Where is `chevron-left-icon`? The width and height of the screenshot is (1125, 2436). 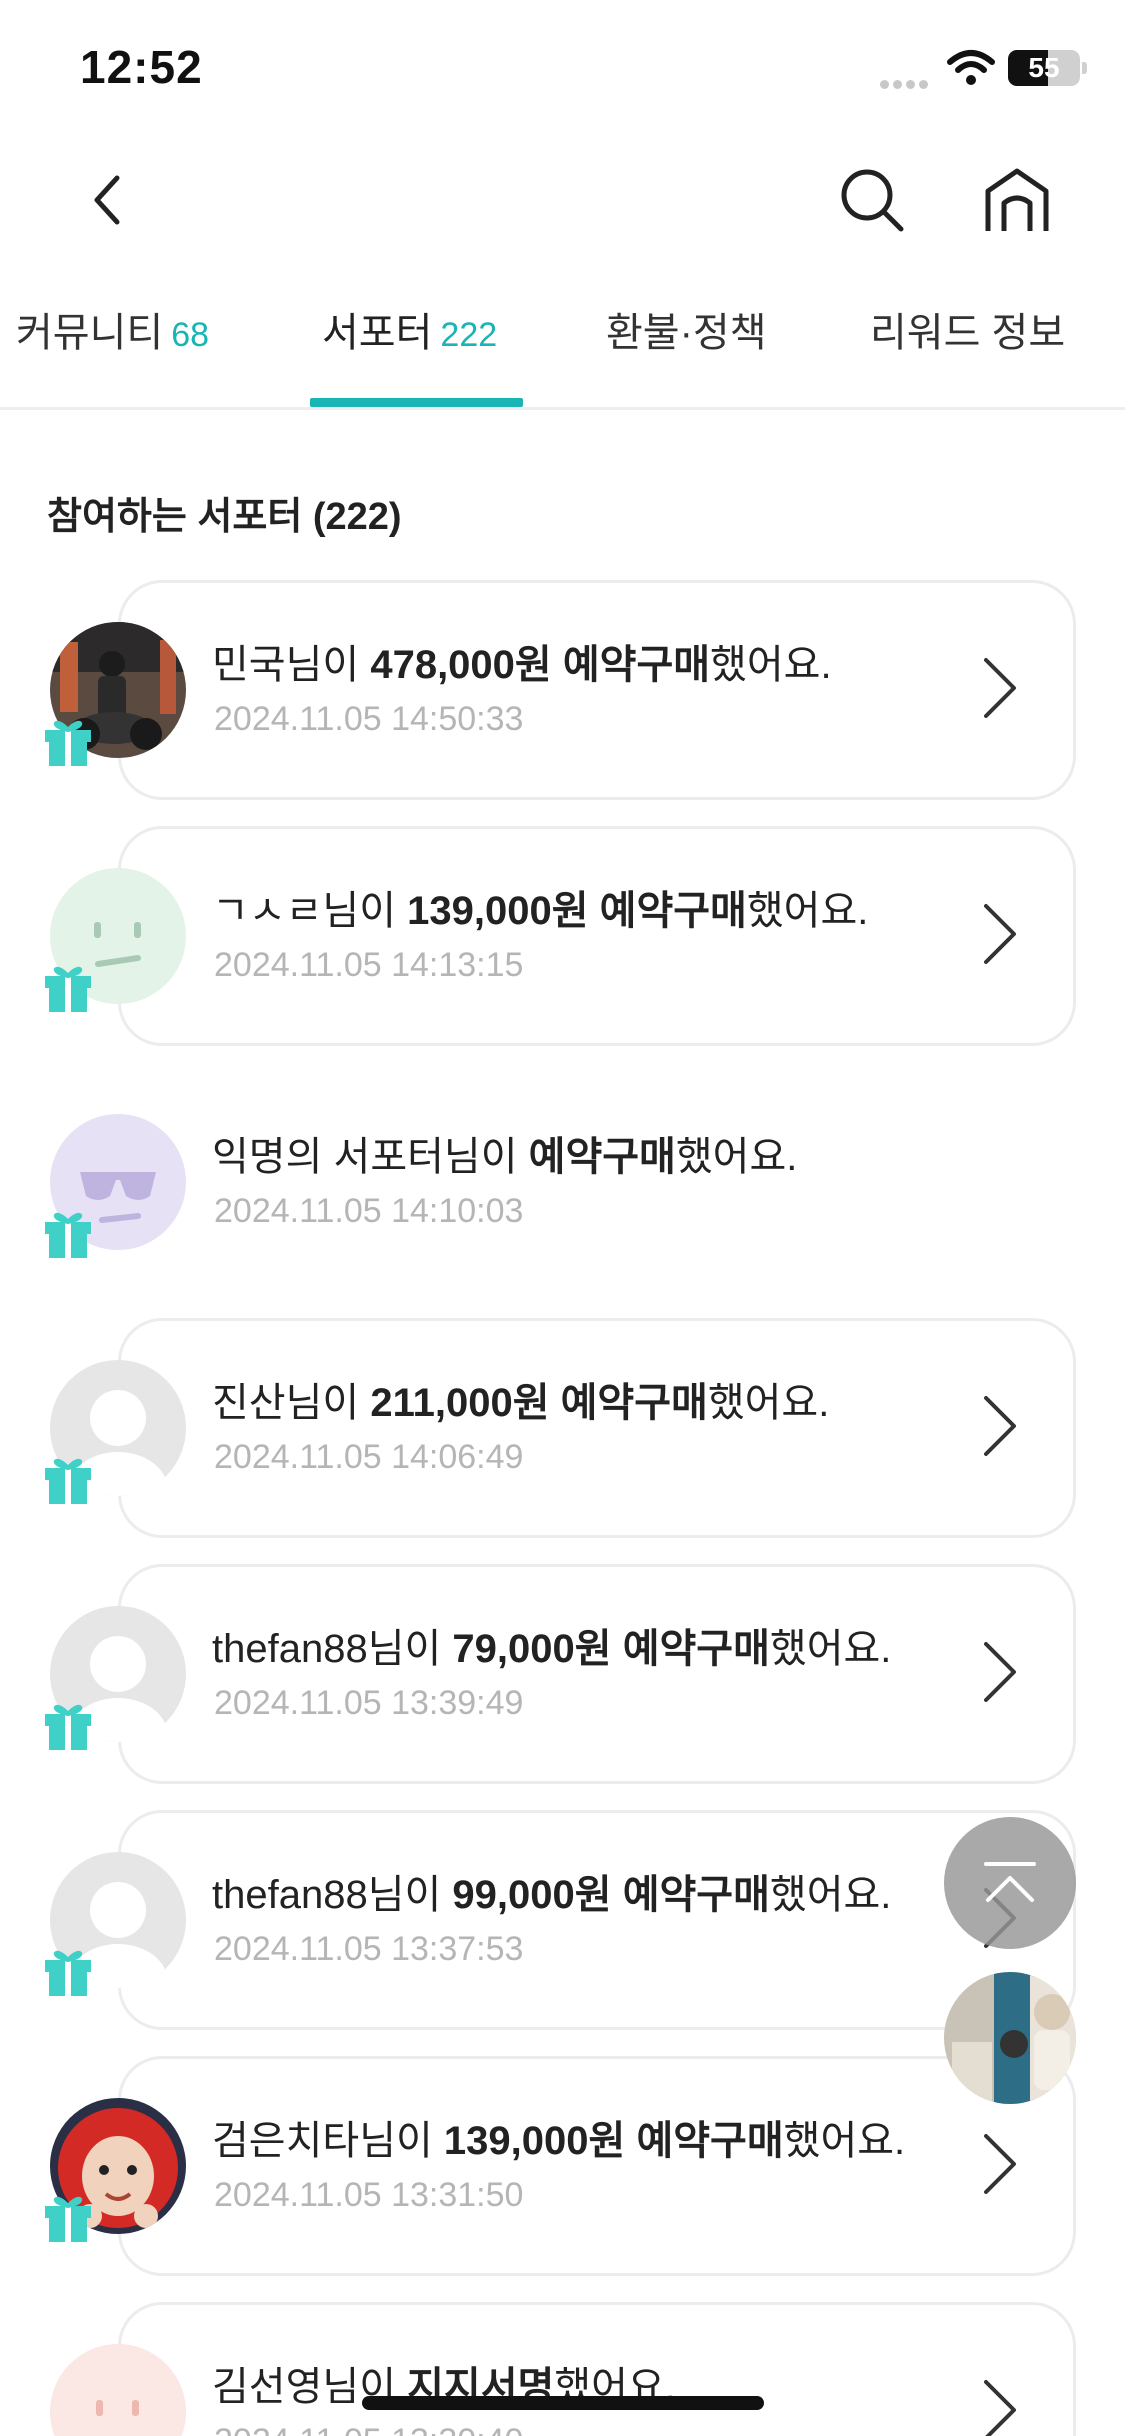 chevron-left-icon is located at coordinates (107, 200).